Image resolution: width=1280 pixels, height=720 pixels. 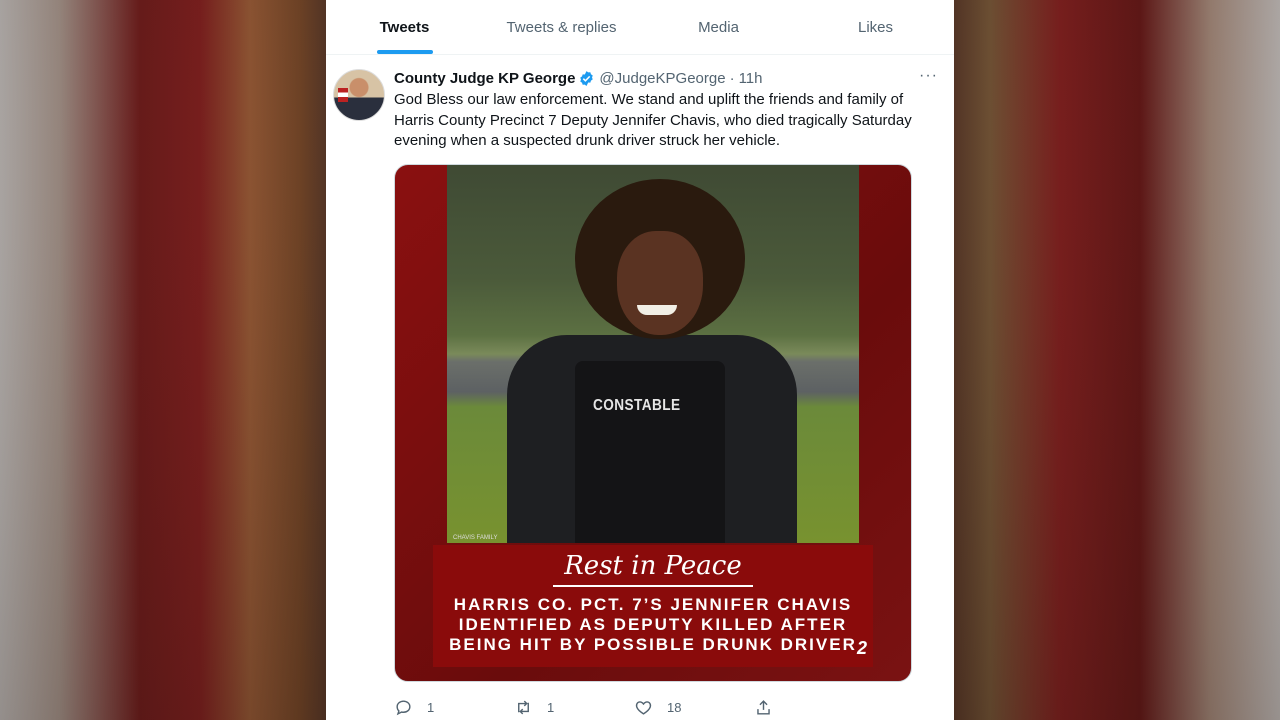 I want to click on retweet-count: 1, so click(x=551, y=707).